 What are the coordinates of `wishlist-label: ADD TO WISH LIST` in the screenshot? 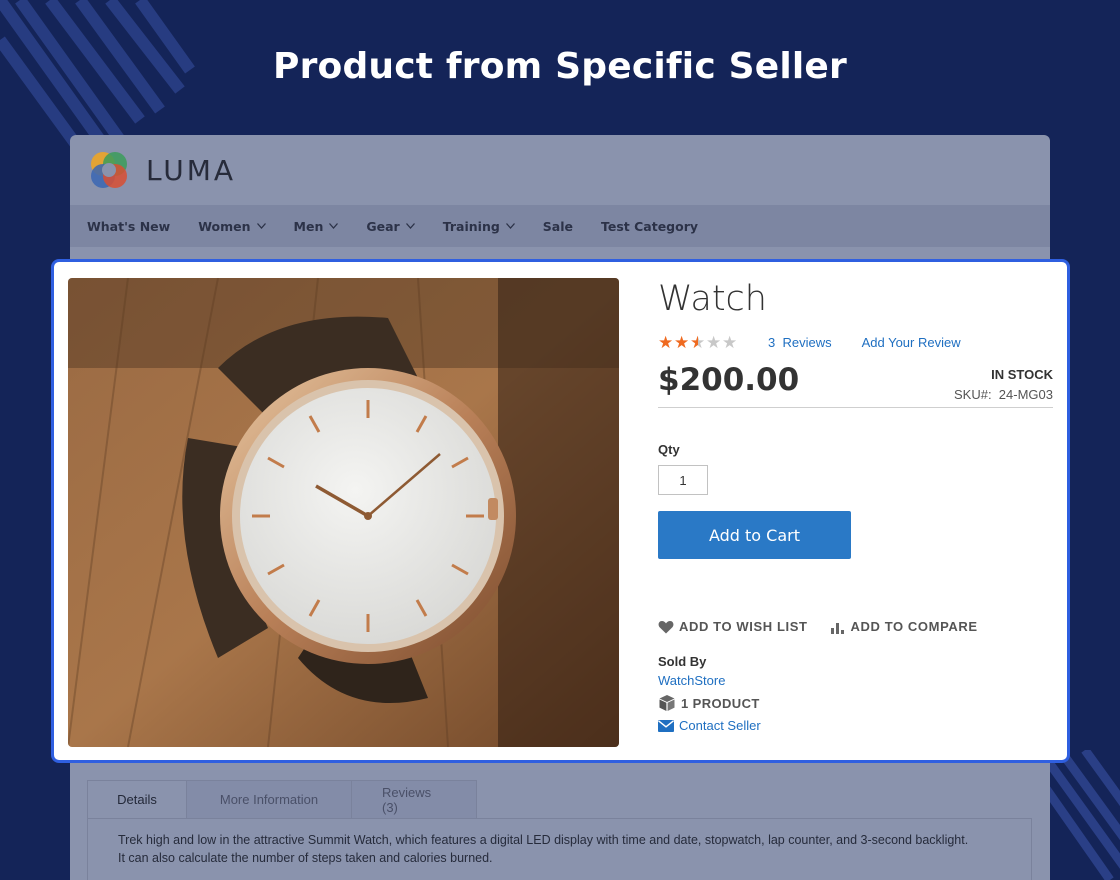 It's located at (743, 626).